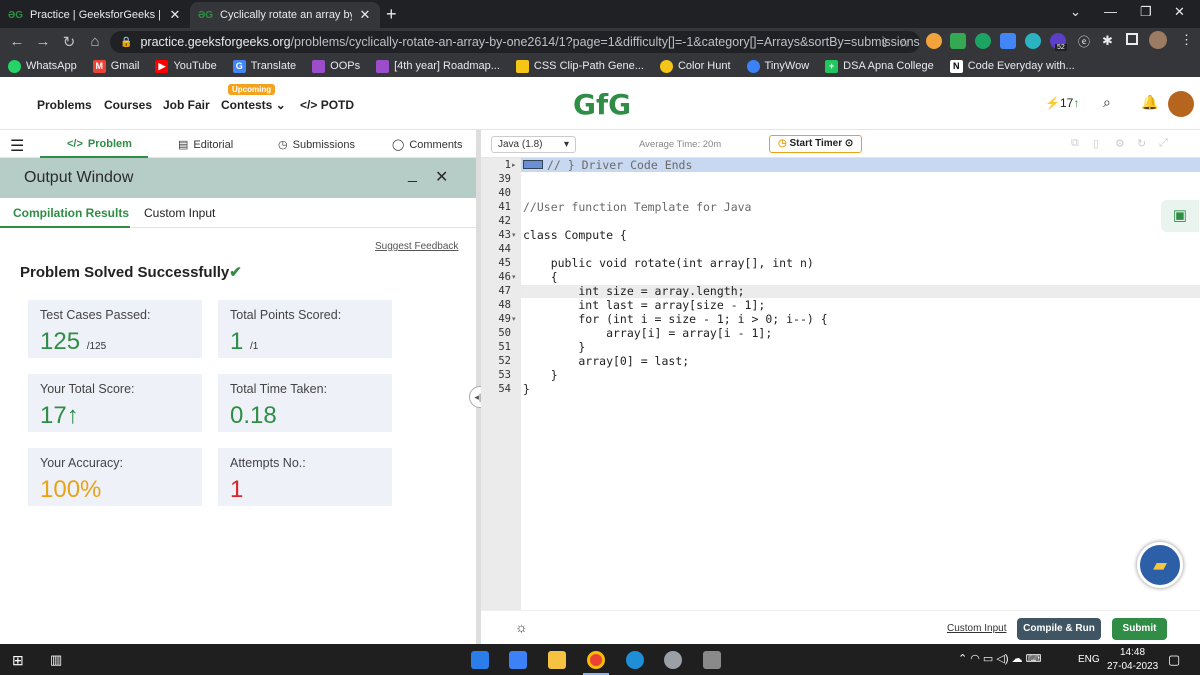 The height and width of the screenshot is (675, 1200). I want to click on tab-compilation-results: Compilation Results, so click(71, 213).